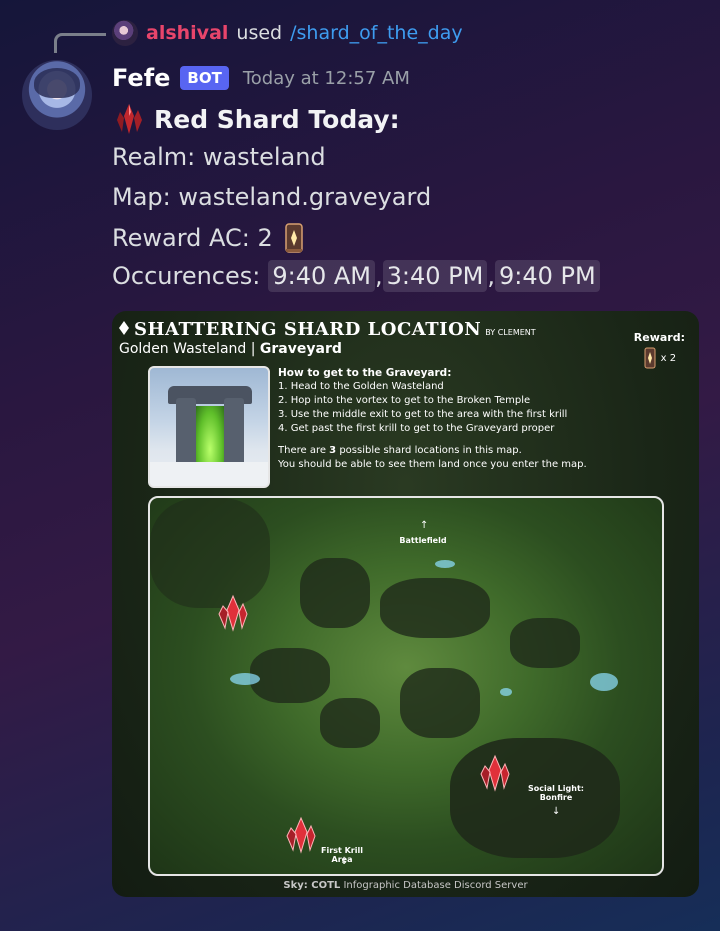 The height and width of the screenshot is (931, 720). Describe the element at coordinates (308, 329) in the screenshot. I see `infographic-title-text: SHATTERING SHARD LOCATION` at that location.